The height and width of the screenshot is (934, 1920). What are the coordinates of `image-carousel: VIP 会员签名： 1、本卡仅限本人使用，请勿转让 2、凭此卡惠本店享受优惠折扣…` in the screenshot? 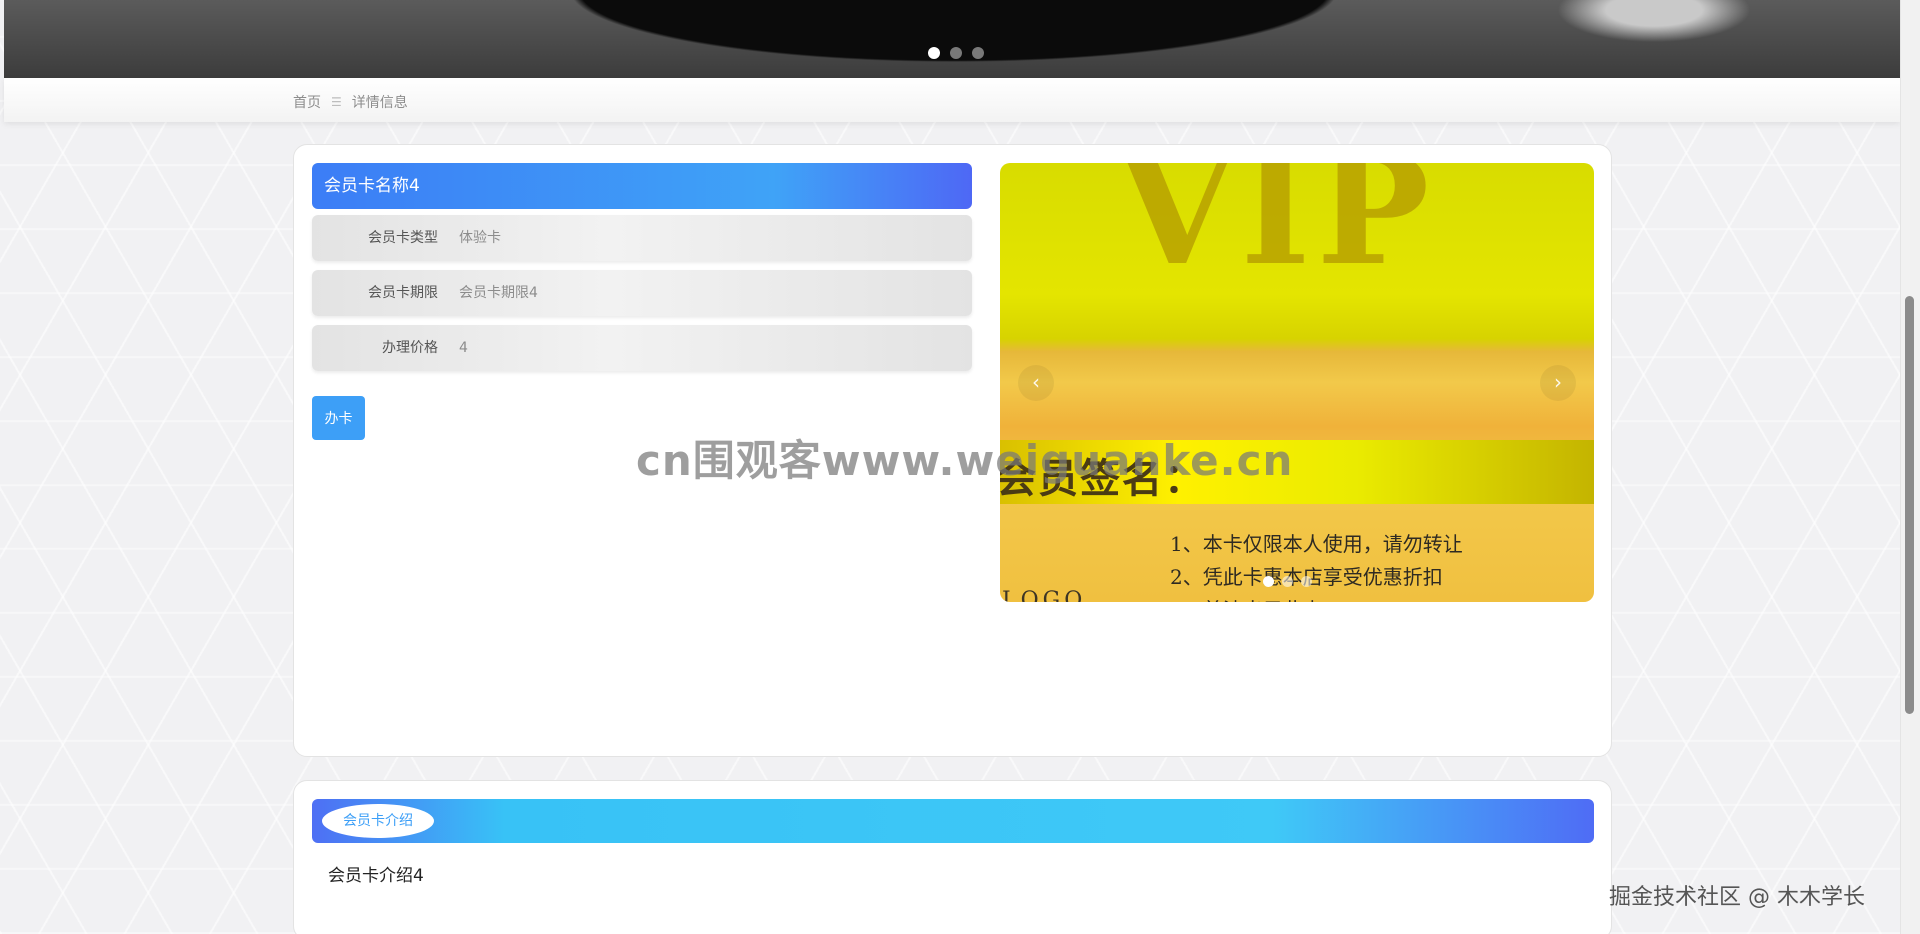 It's located at (1297, 382).